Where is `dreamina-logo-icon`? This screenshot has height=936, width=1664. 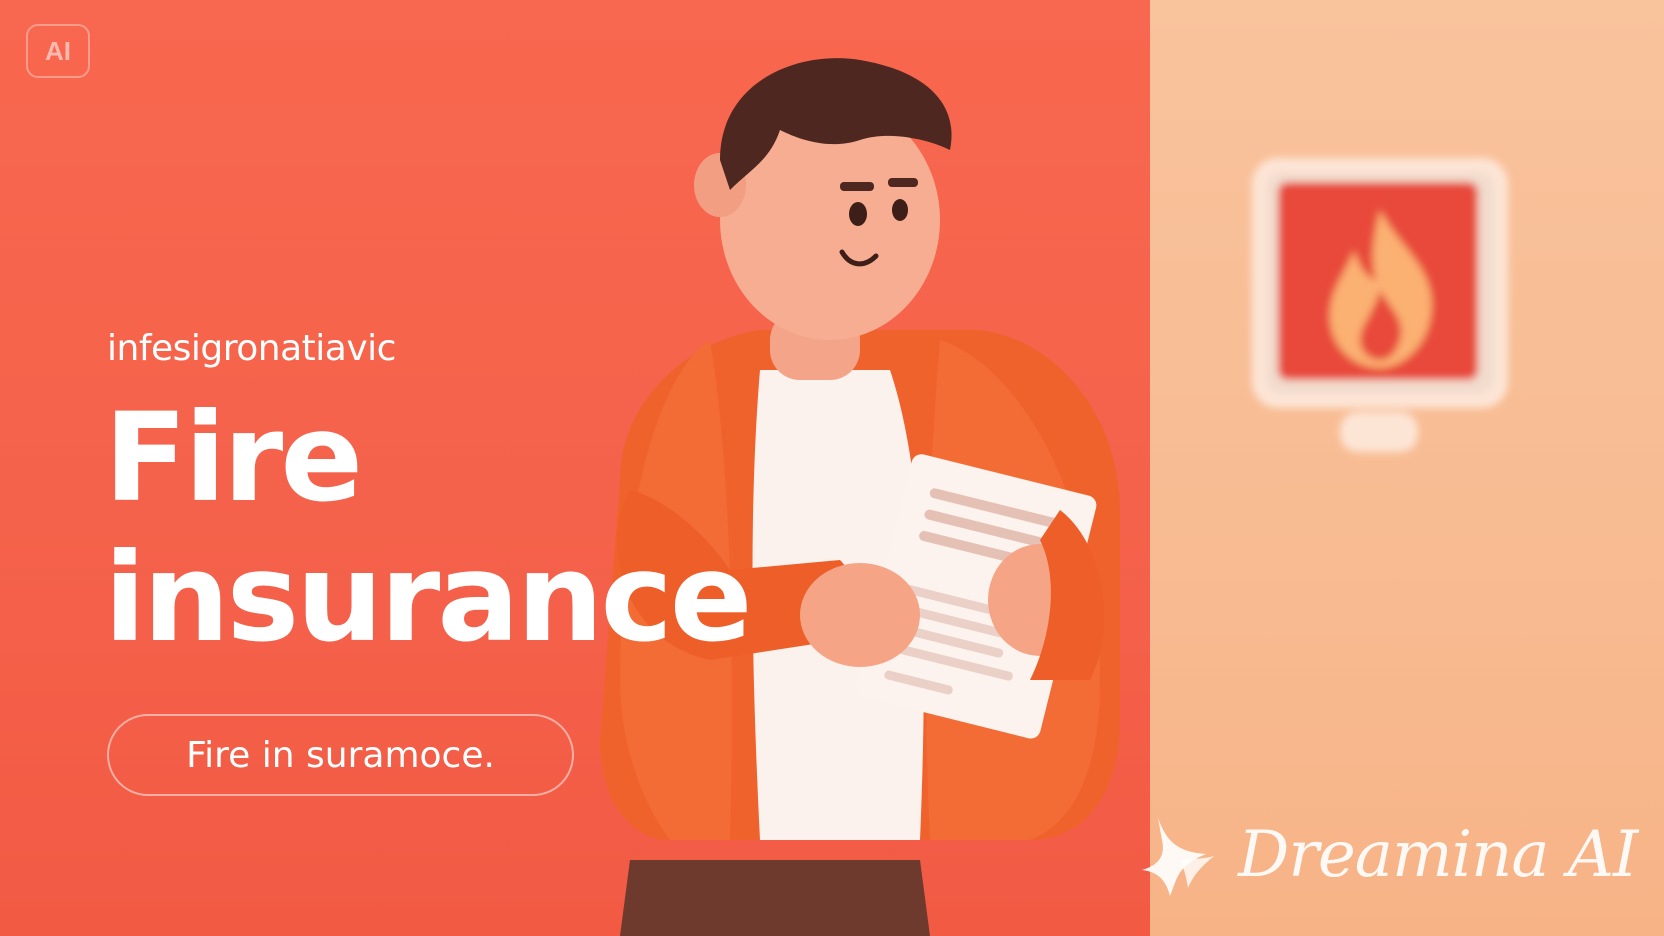
dreamina-logo-icon is located at coordinates (1178, 857).